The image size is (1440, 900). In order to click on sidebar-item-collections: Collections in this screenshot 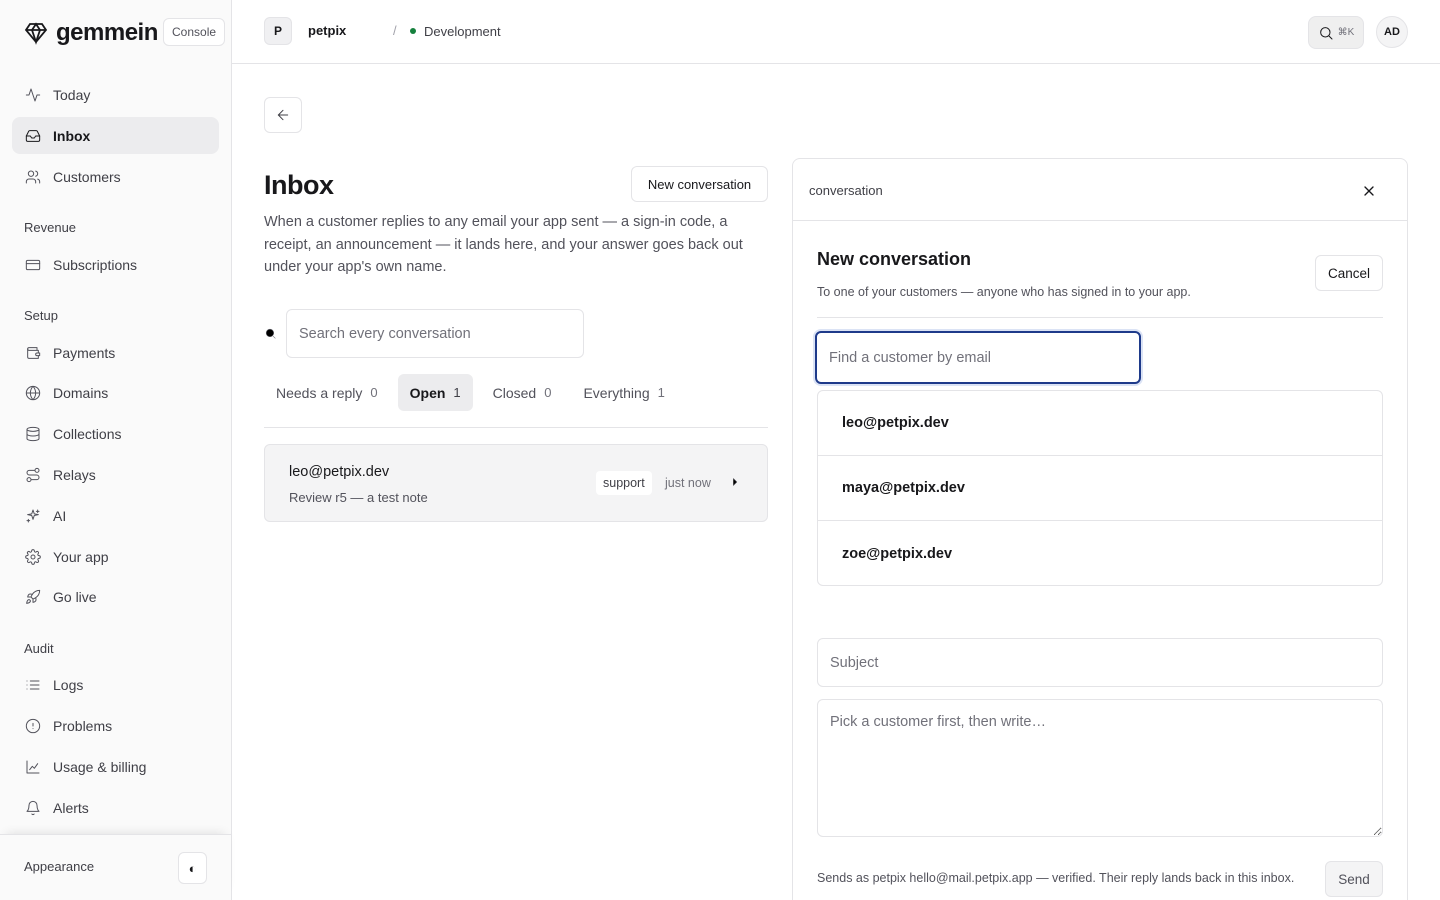, I will do `click(115, 433)`.